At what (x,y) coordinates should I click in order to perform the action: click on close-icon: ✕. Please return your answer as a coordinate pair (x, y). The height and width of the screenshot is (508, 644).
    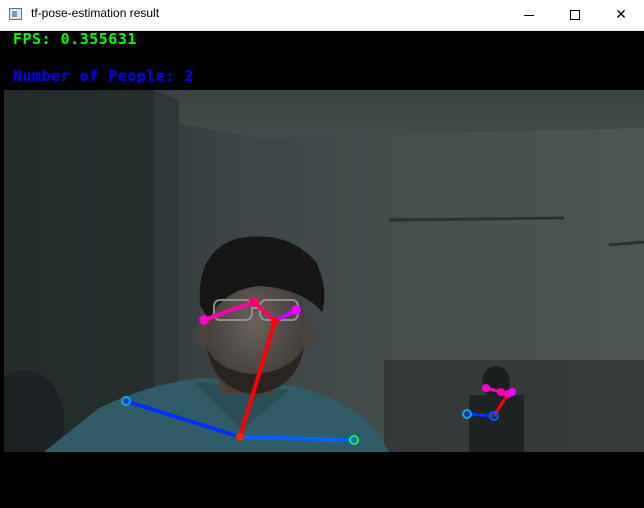
    Looking at the image, I should click on (621, 15).